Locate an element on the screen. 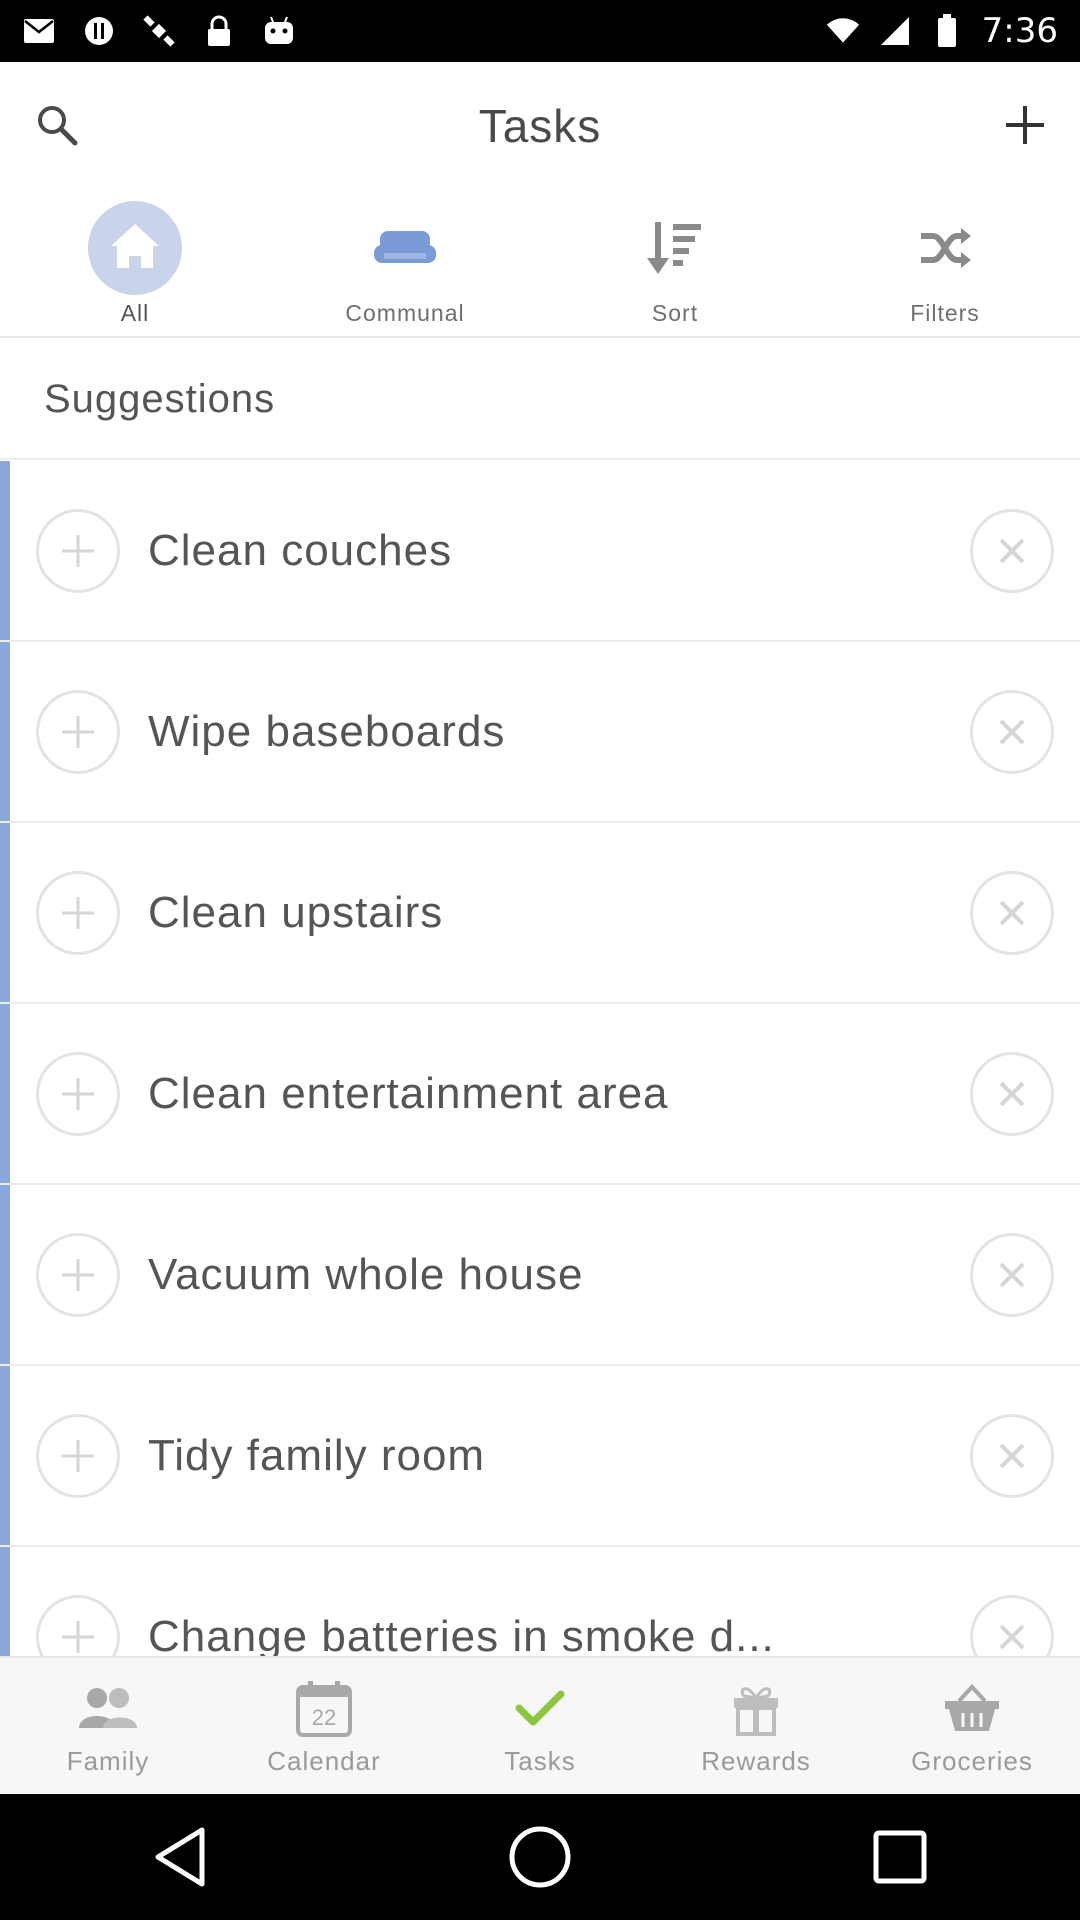  nav-family: Family is located at coordinates (108, 1726).